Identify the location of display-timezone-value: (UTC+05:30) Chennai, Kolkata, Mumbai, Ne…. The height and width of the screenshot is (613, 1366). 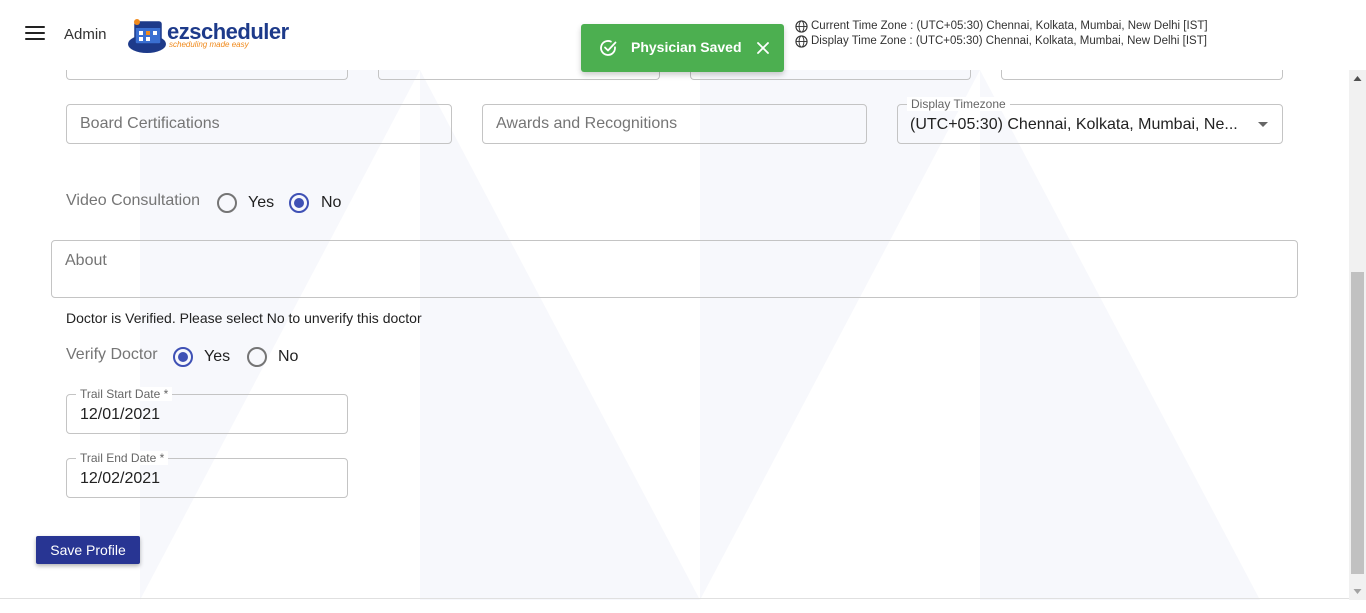
(1074, 124).